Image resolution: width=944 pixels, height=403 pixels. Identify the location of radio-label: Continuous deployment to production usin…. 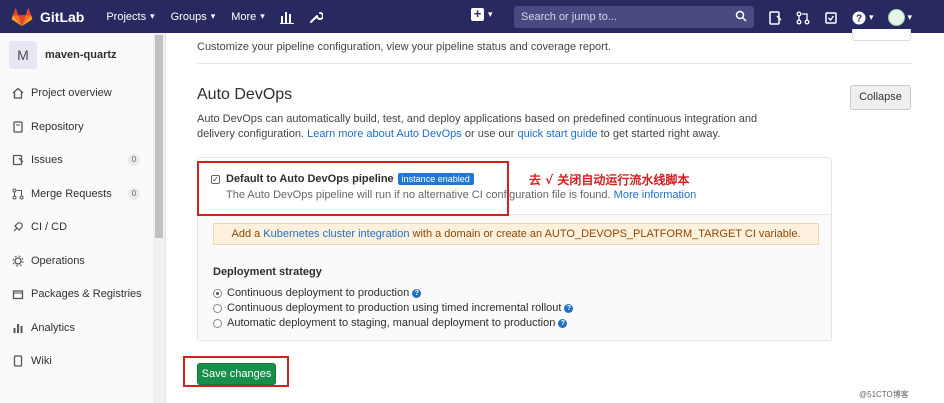
(394, 308).